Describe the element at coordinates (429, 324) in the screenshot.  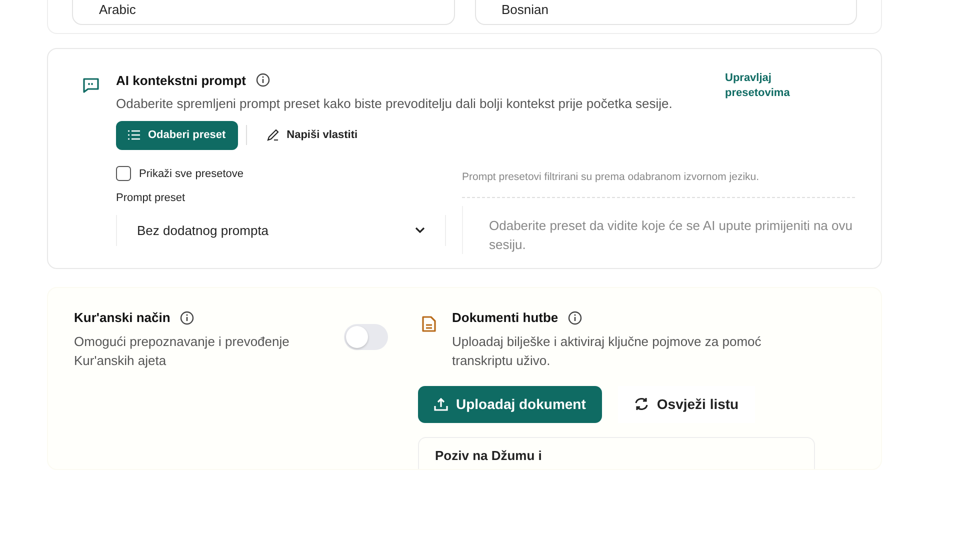
I see `document-icon` at that location.